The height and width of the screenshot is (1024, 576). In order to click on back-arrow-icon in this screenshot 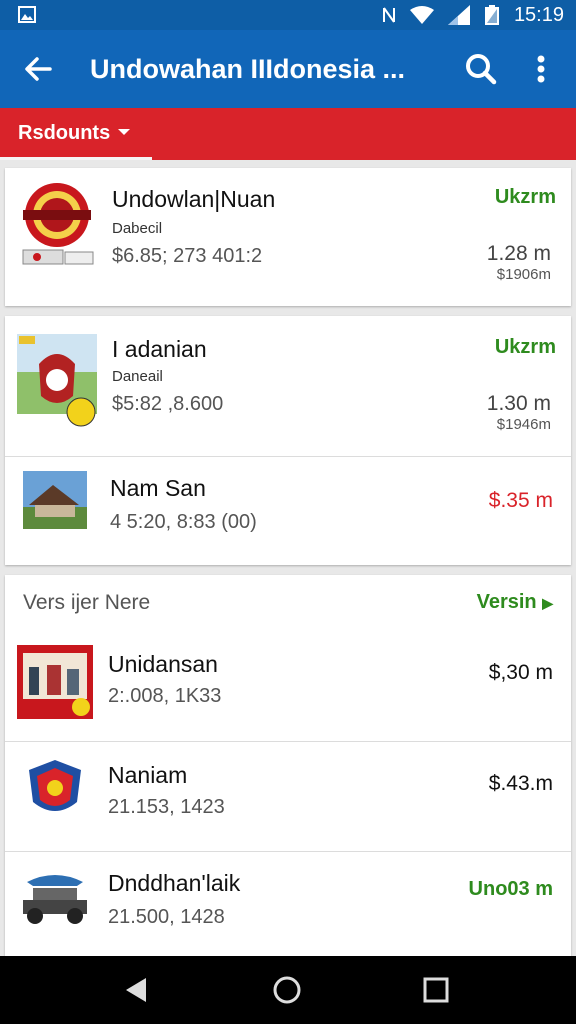, I will do `click(38, 69)`.